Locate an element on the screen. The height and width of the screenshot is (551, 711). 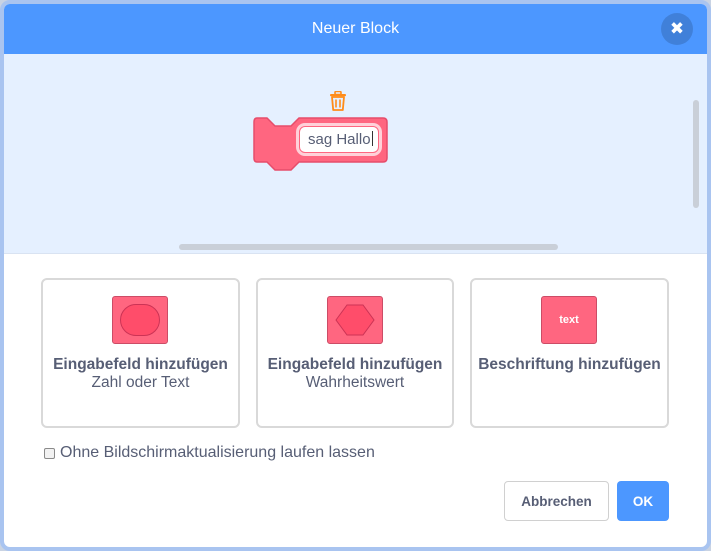
option-title: Beschriftung hinzufügen is located at coordinates (569, 364).